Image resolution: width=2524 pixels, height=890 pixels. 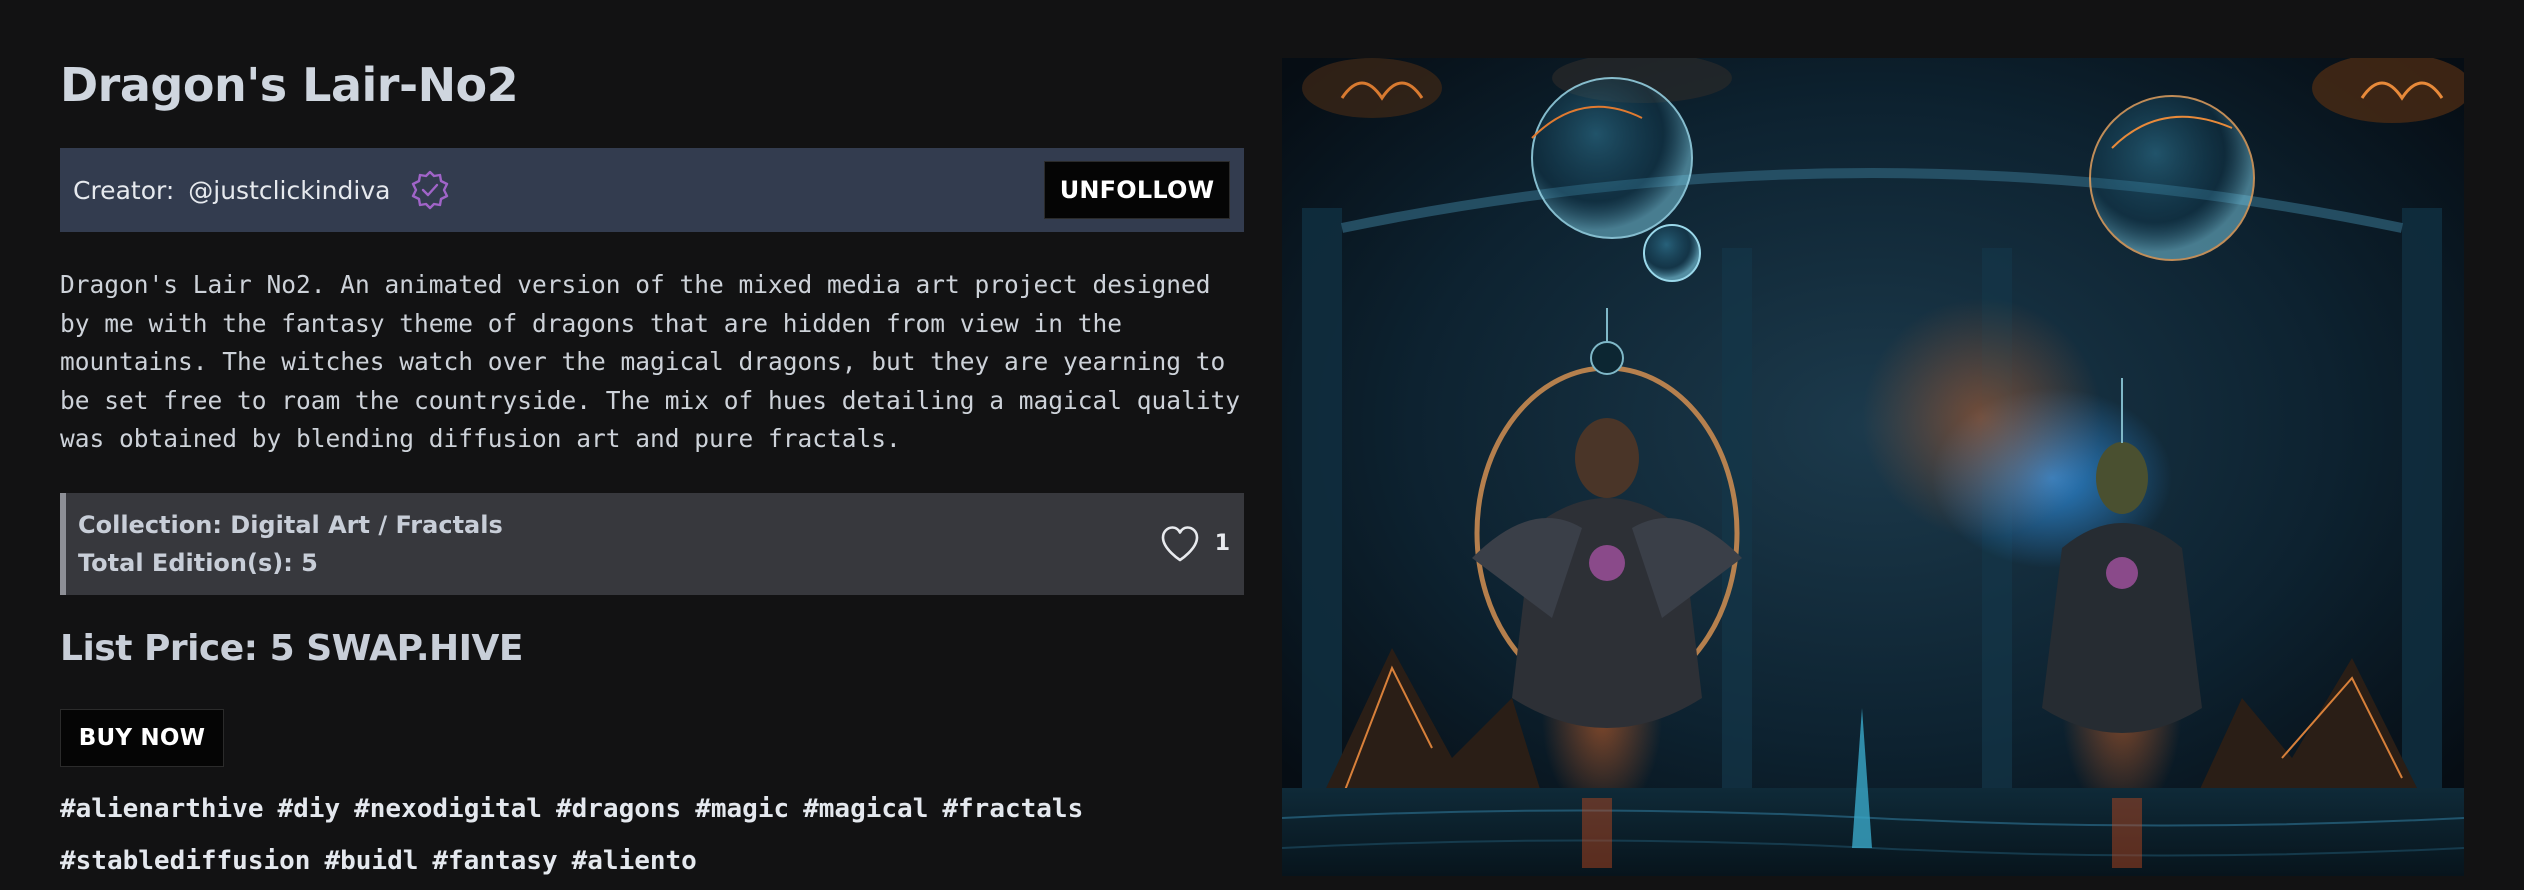 I want to click on like-count: 1, so click(x=1222, y=543).